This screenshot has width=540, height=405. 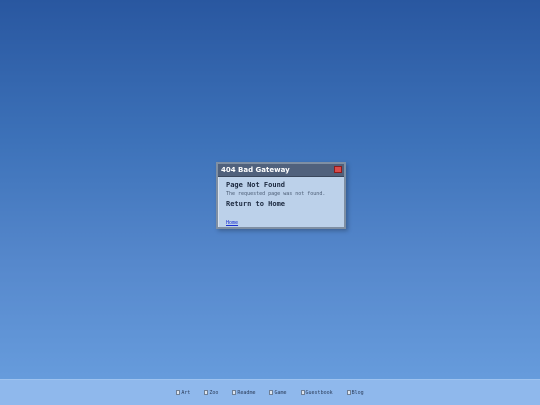 I want to click on footer-link-label: Readme, so click(x=246, y=393).